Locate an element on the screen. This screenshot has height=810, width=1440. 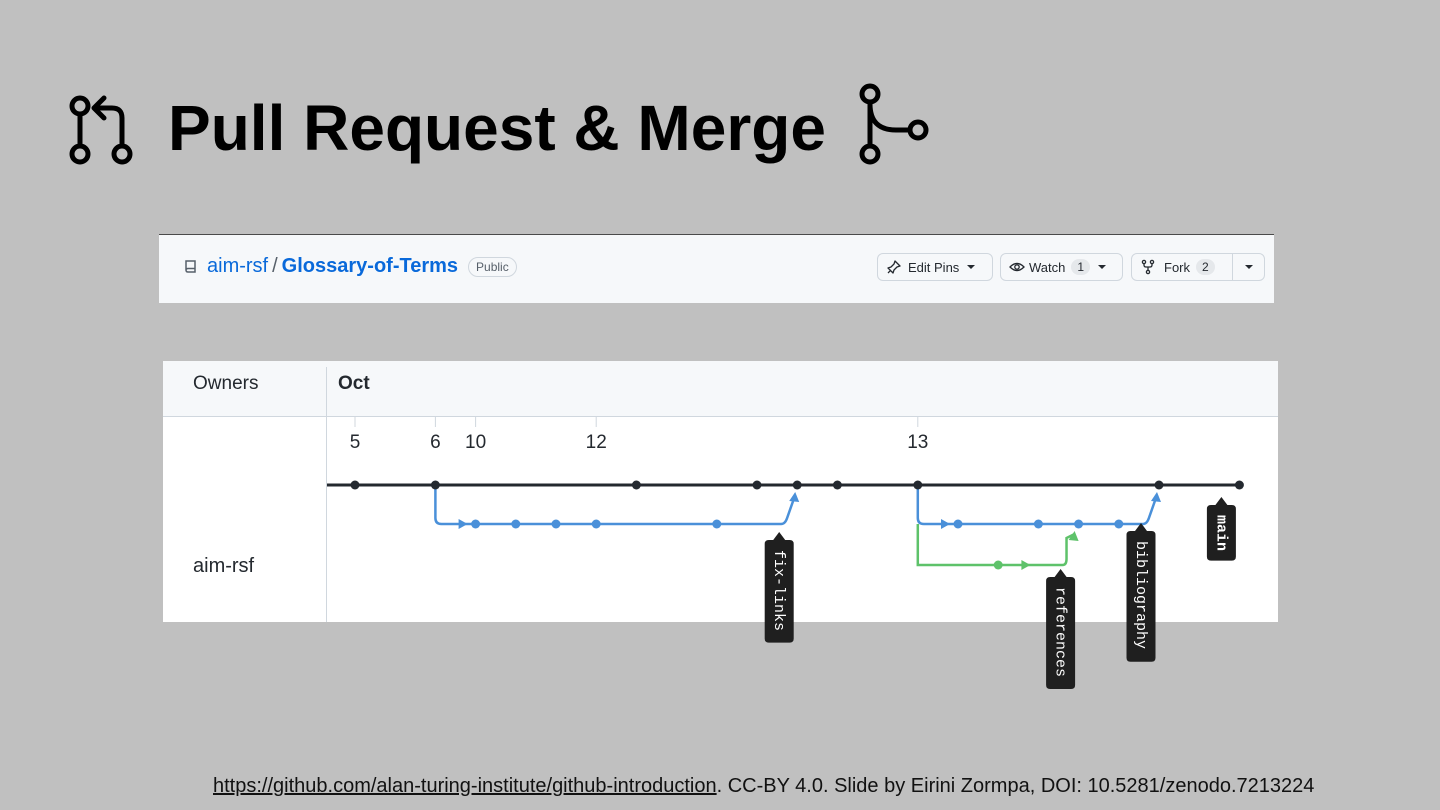
repo-owner-link: aim-rsf is located at coordinates (237, 266).